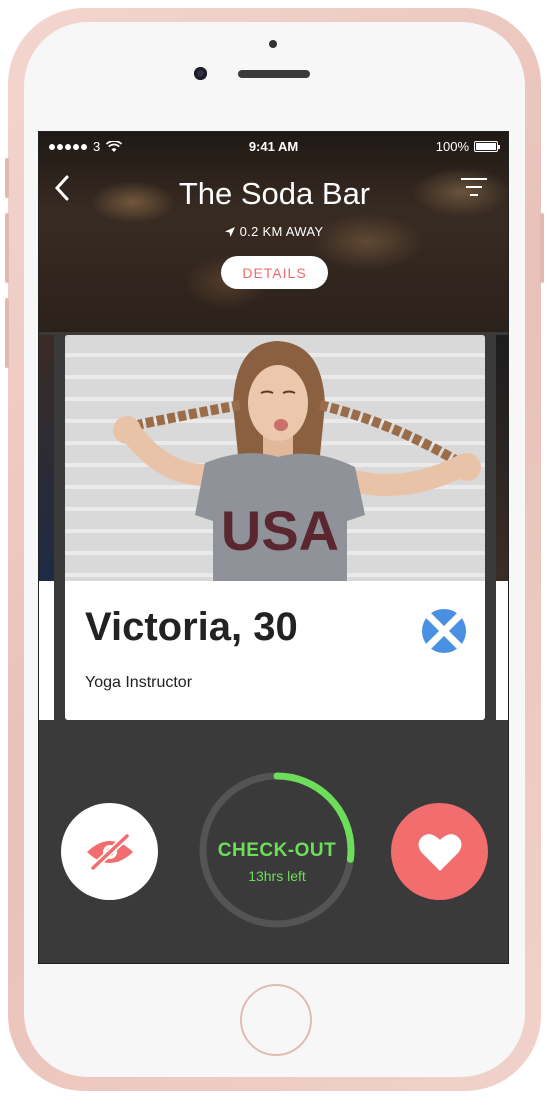  I want to click on volume-up-button, so click(7, 248).